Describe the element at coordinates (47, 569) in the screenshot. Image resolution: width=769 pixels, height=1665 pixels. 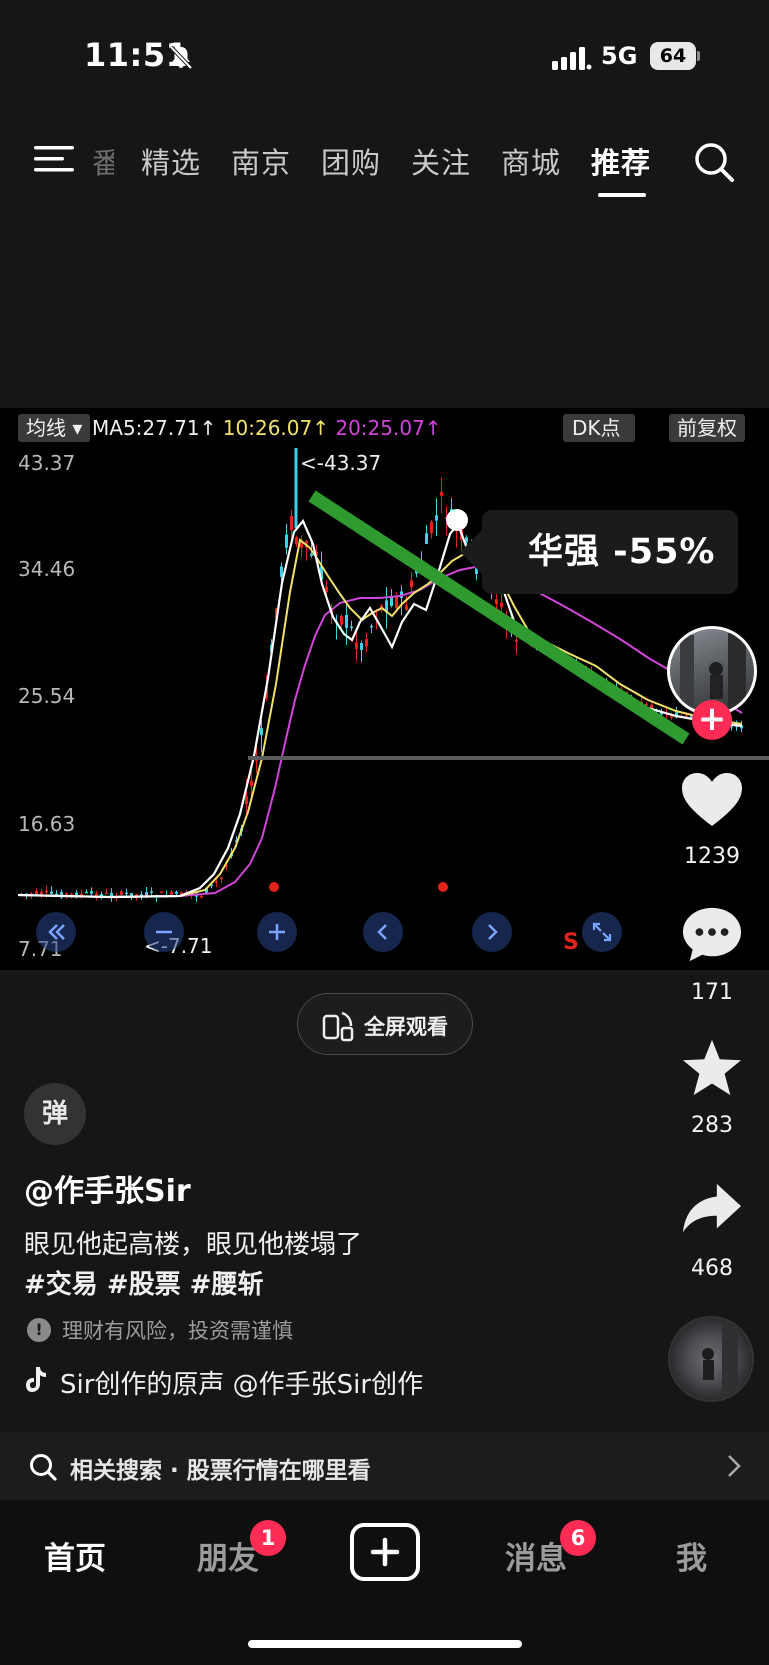
I see `y-tick-label: 34.46` at that location.